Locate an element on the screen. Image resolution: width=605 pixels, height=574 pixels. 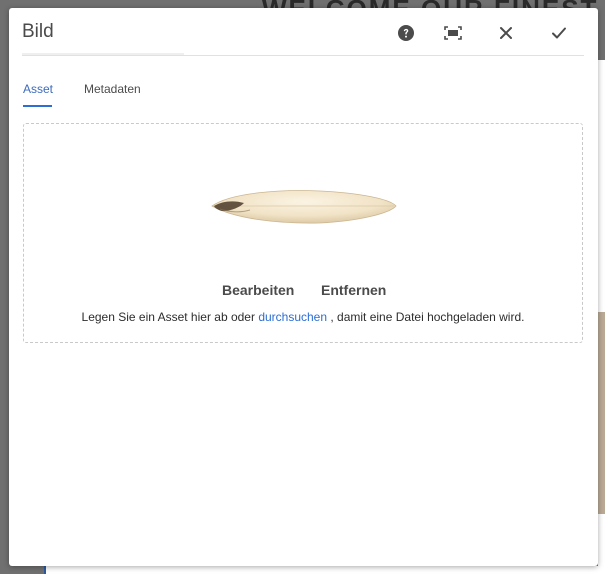
dialog-title: Bild is located at coordinates (38, 31).